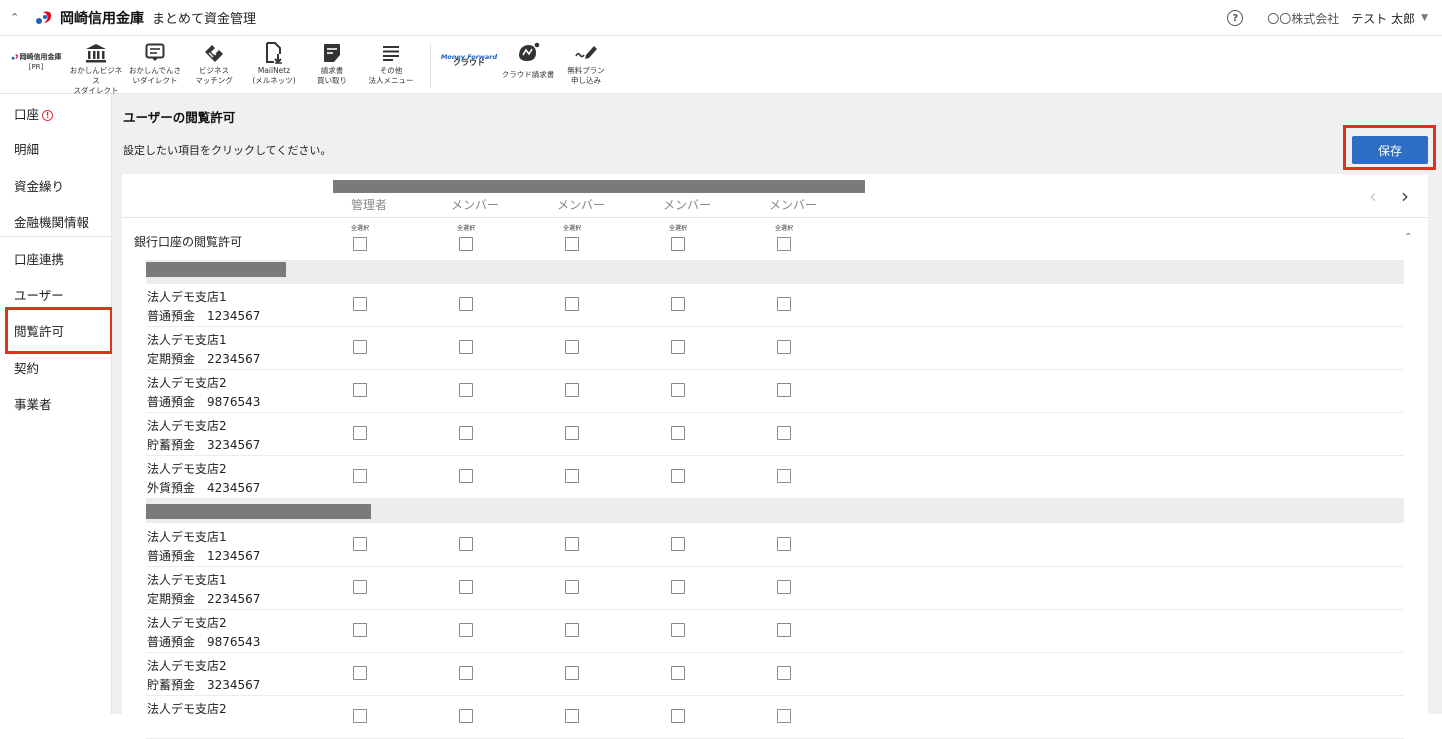 This screenshot has width=1442, height=739. What do you see at coordinates (1424, 18) in the screenshot?
I see `chevron-down-icon: ▼` at bounding box center [1424, 18].